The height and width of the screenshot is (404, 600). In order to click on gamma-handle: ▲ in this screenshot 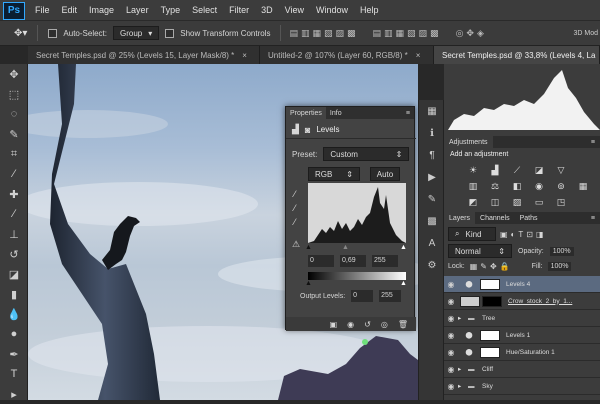, I will do `click(345, 247)`.